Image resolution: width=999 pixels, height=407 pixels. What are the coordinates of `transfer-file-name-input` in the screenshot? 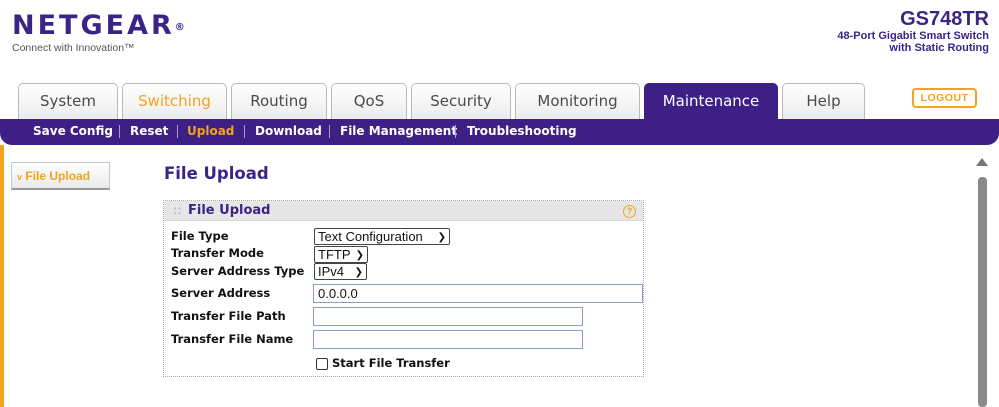 It's located at (448, 339).